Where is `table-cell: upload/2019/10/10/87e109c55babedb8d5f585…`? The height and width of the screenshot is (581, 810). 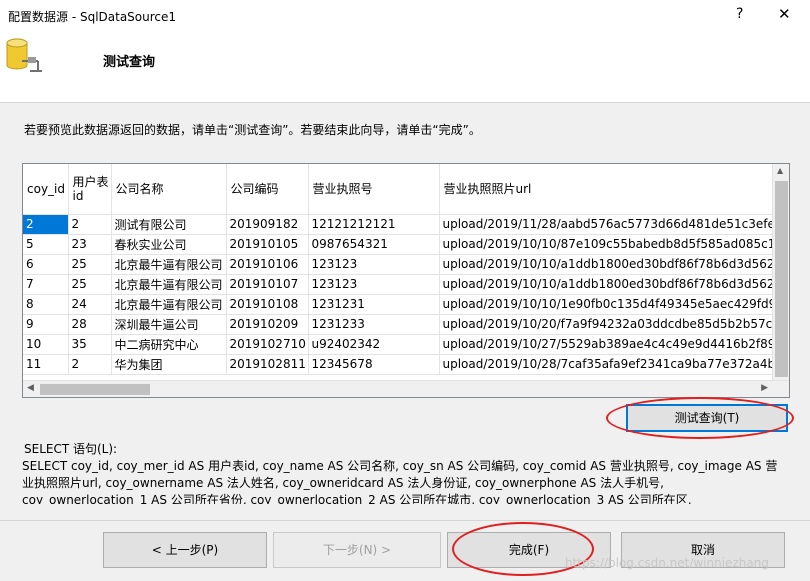
table-cell: upload/2019/10/10/87e109c55babedb8d5f585… is located at coordinates (612, 244).